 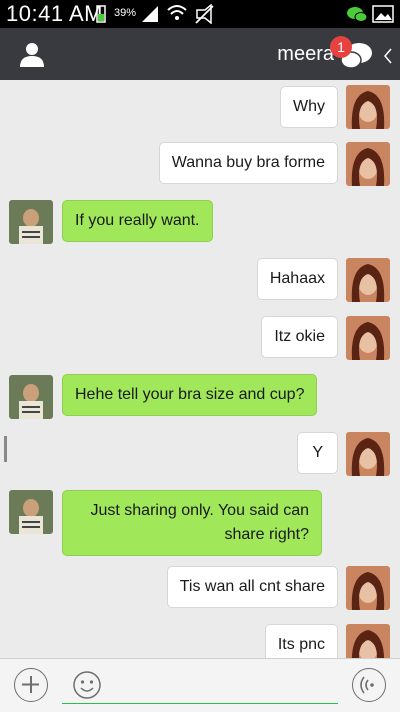 What do you see at coordinates (32, 54) in the screenshot?
I see `person-icon` at bounding box center [32, 54].